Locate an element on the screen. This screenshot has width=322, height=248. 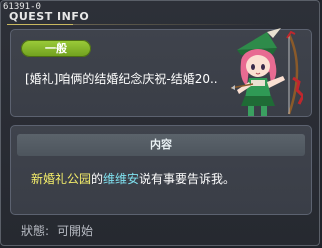
status-value: 可開始 is located at coordinates (75, 231).